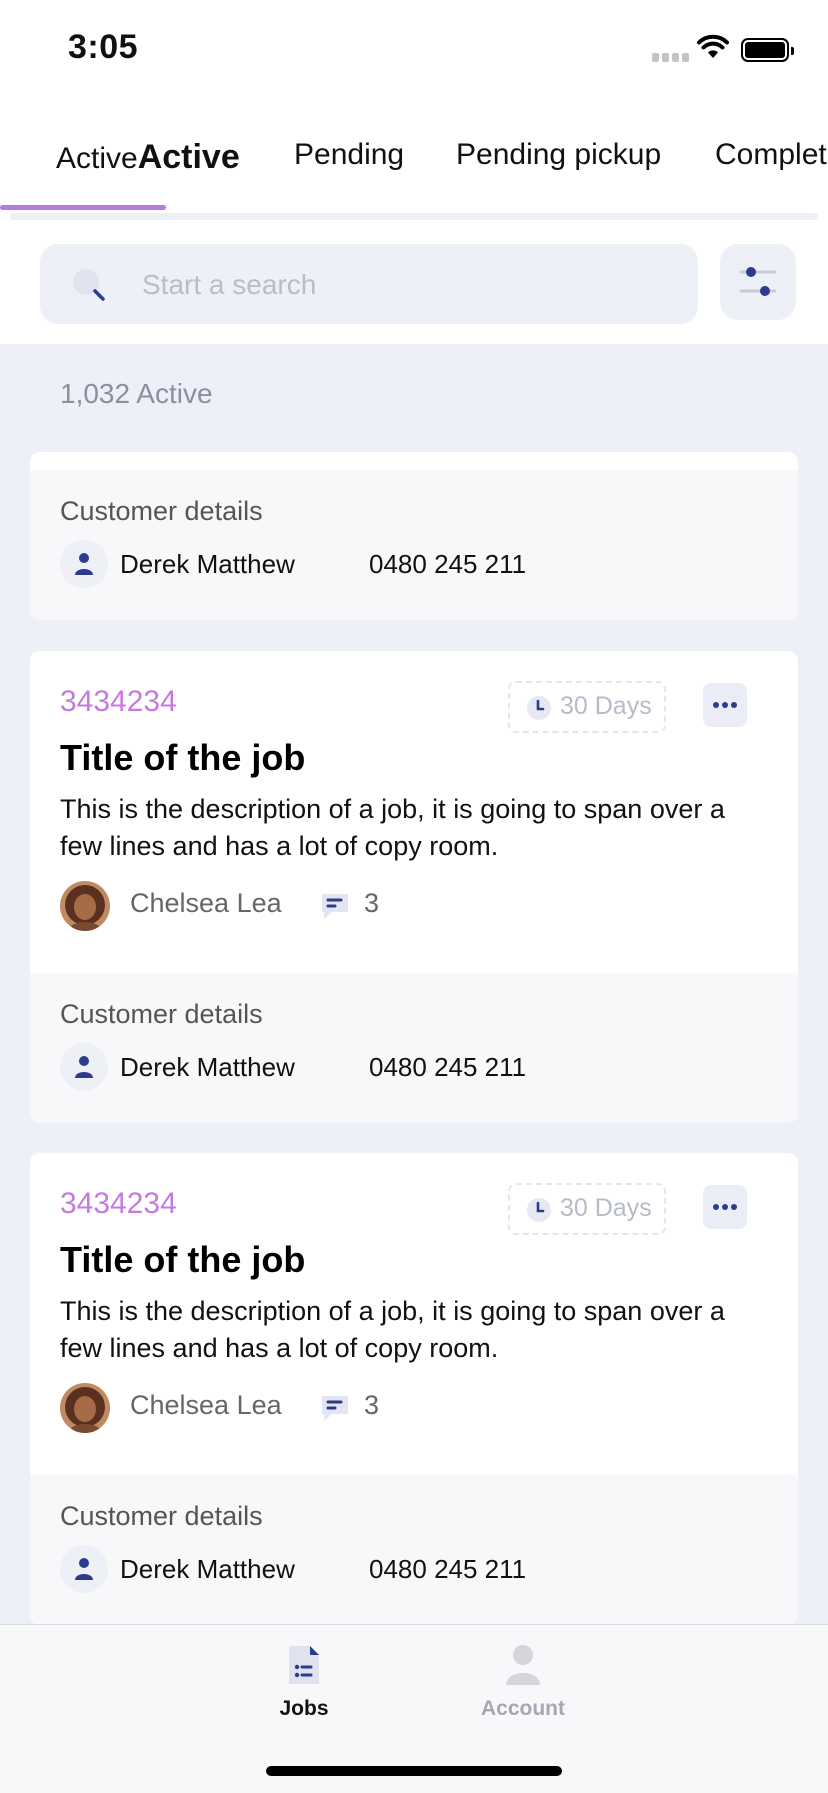  What do you see at coordinates (414, 216) in the screenshot?
I see `tab-divider` at bounding box center [414, 216].